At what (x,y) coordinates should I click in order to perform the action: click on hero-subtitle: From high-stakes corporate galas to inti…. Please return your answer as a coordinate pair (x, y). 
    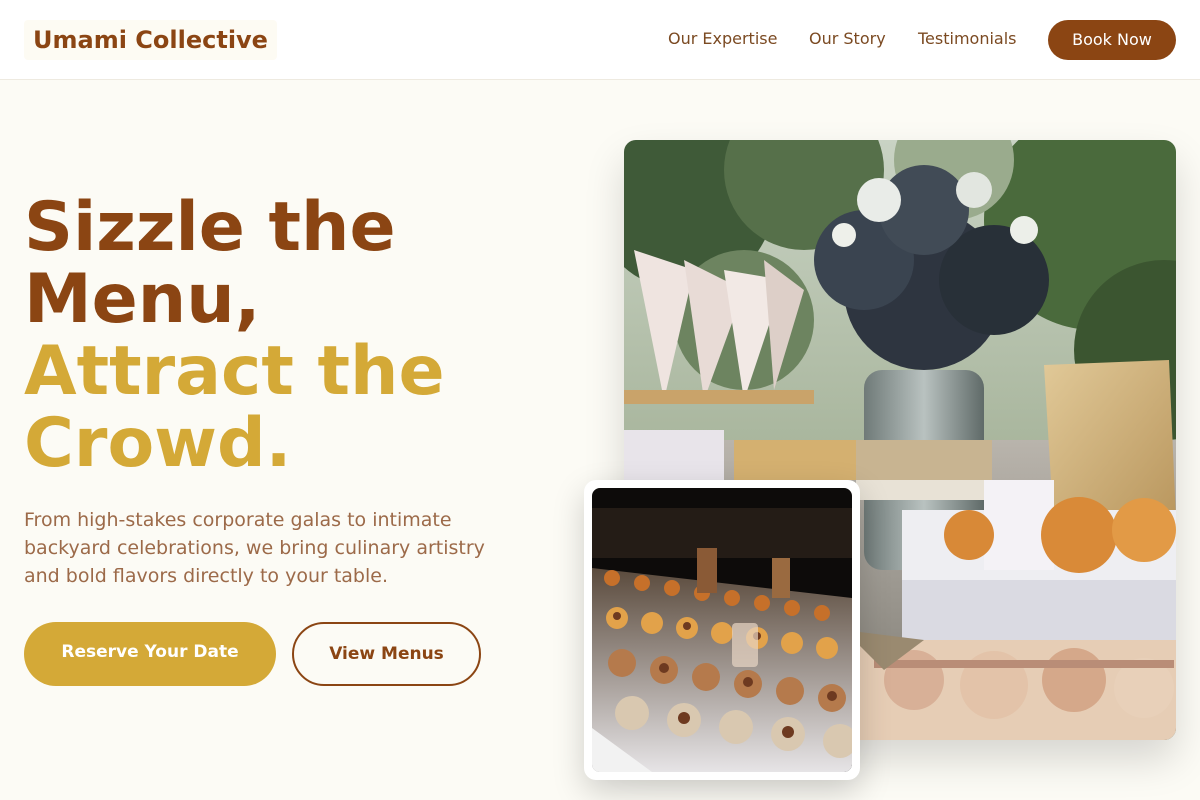
    Looking at the image, I should click on (254, 548).